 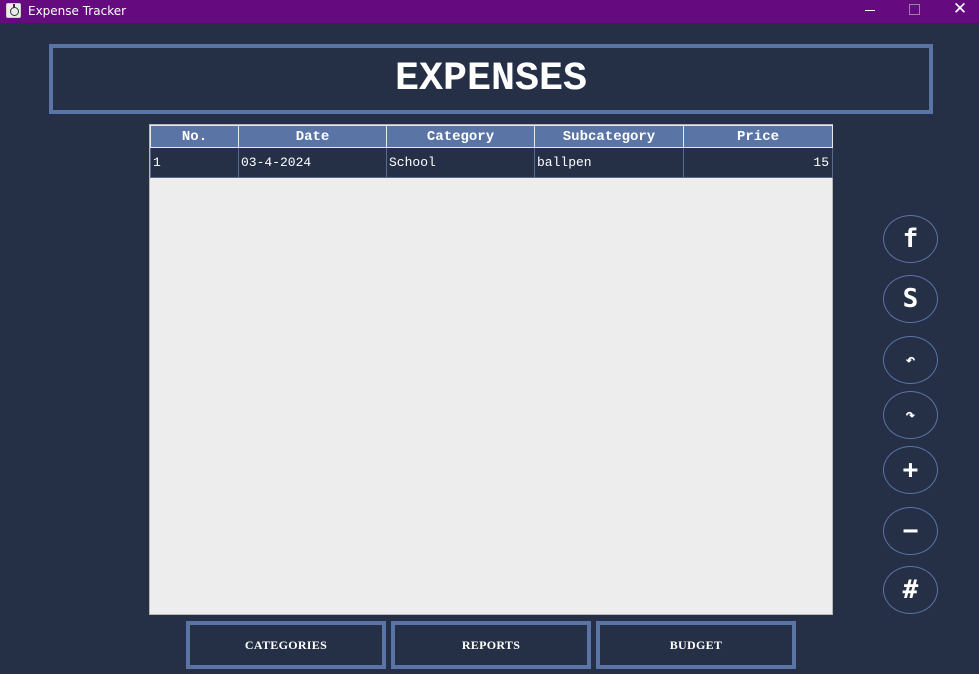 What do you see at coordinates (194, 162) in the screenshot?
I see `cell-no: 1` at bounding box center [194, 162].